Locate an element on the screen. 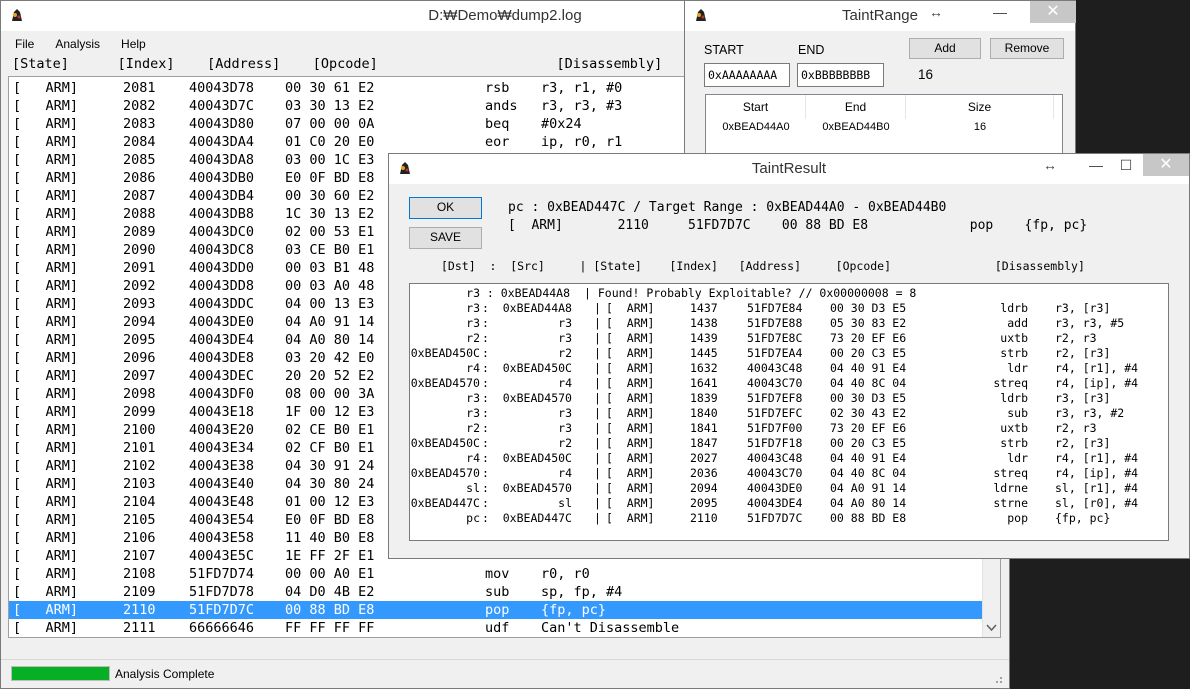 The image size is (1190, 689). table-row: [ ARM] 2110 51FD7D7C 00 88 BD E8 pop {fp, pc} is located at coordinates (496, 610).